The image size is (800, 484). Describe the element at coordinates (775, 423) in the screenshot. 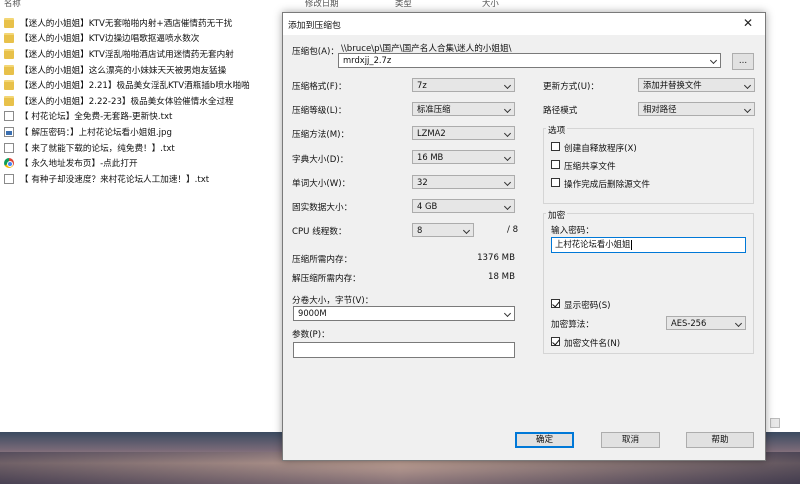

I see `view-tiles-icon` at that location.